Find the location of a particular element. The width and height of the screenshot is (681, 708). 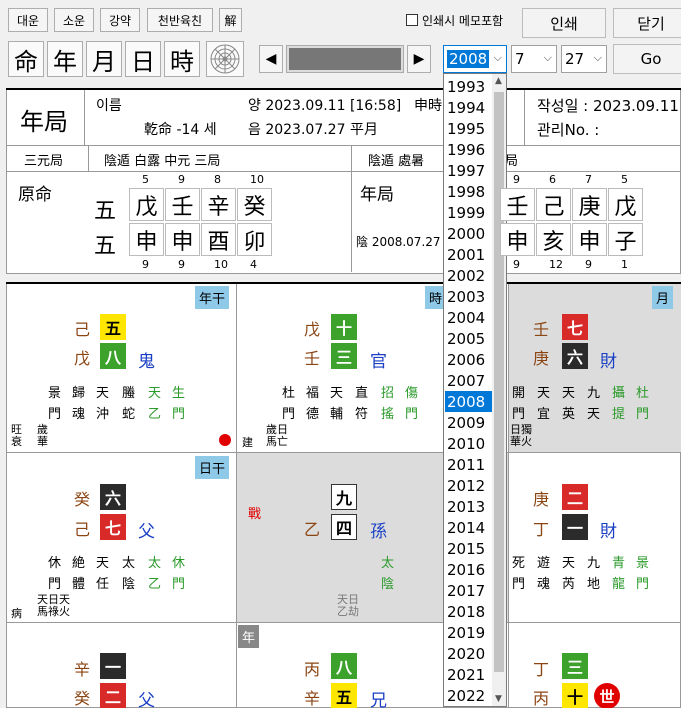

pillar-hour-button: 時 is located at coordinates (182, 59).